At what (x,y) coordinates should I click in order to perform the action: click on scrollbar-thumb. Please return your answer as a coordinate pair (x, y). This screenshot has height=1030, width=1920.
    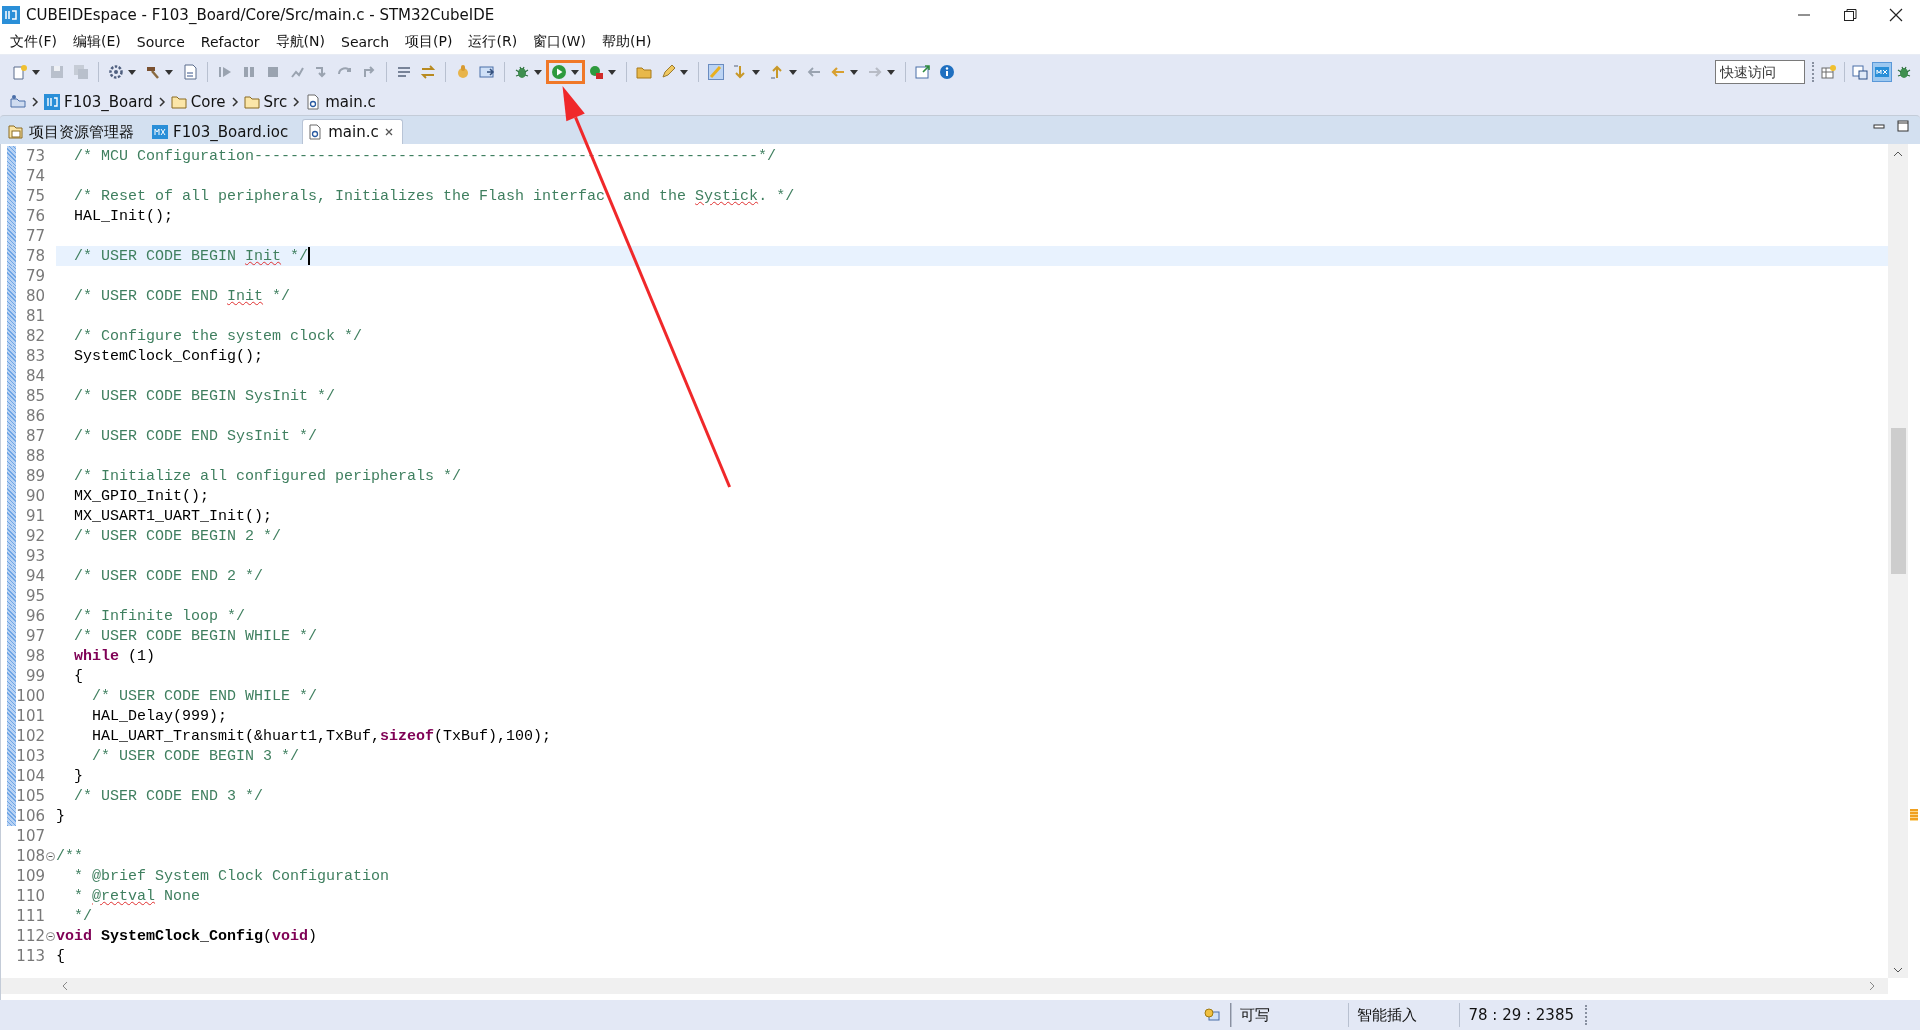
    Looking at the image, I should click on (1898, 501).